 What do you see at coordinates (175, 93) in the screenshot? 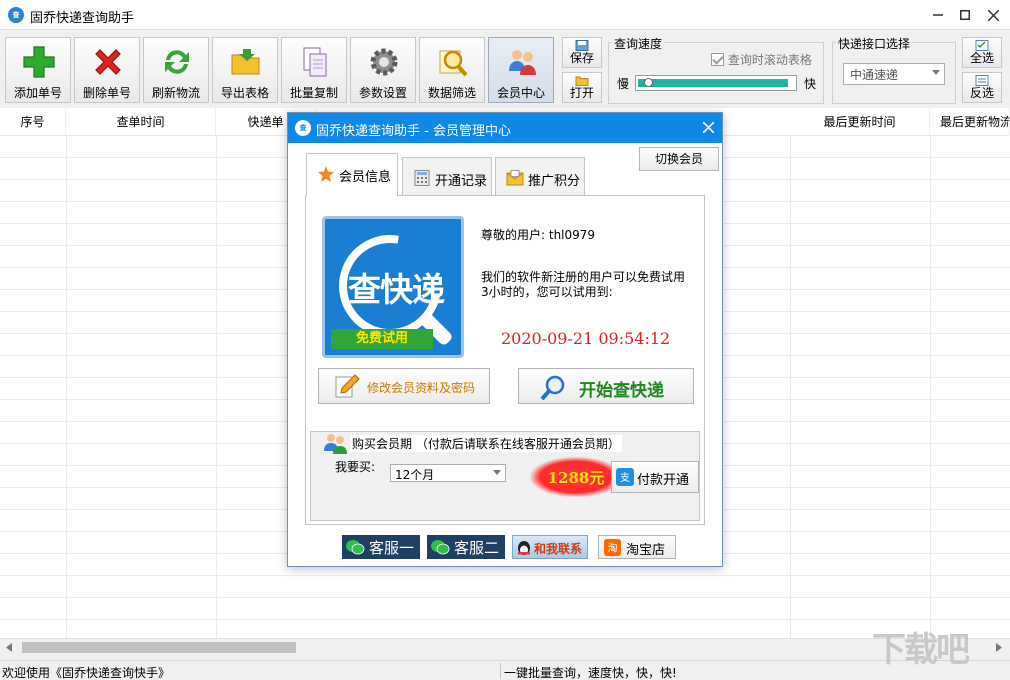
I see `refresh-logistics-label: 刷新物流` at bounding box center [175, 93].